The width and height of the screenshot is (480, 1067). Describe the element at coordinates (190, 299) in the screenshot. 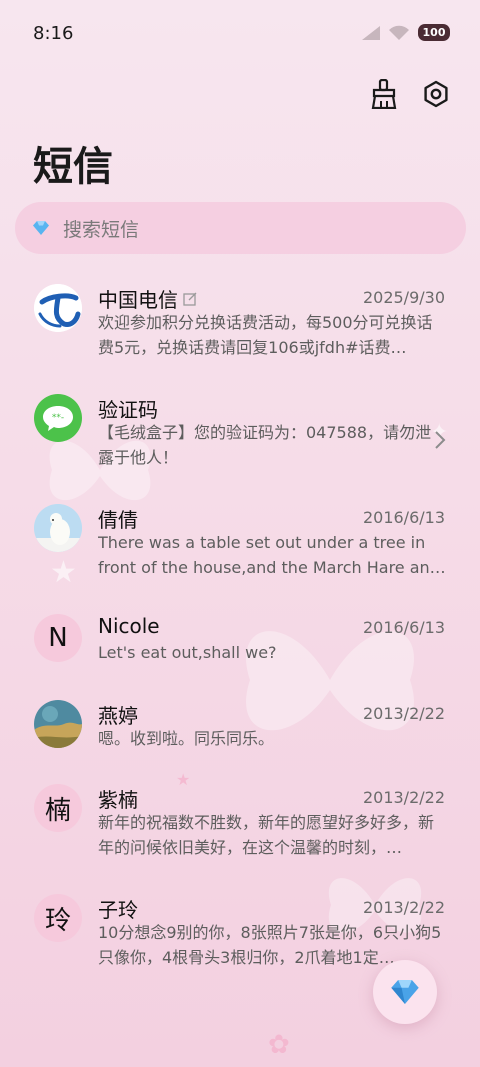

I see `edit-badge-icon` at that location.